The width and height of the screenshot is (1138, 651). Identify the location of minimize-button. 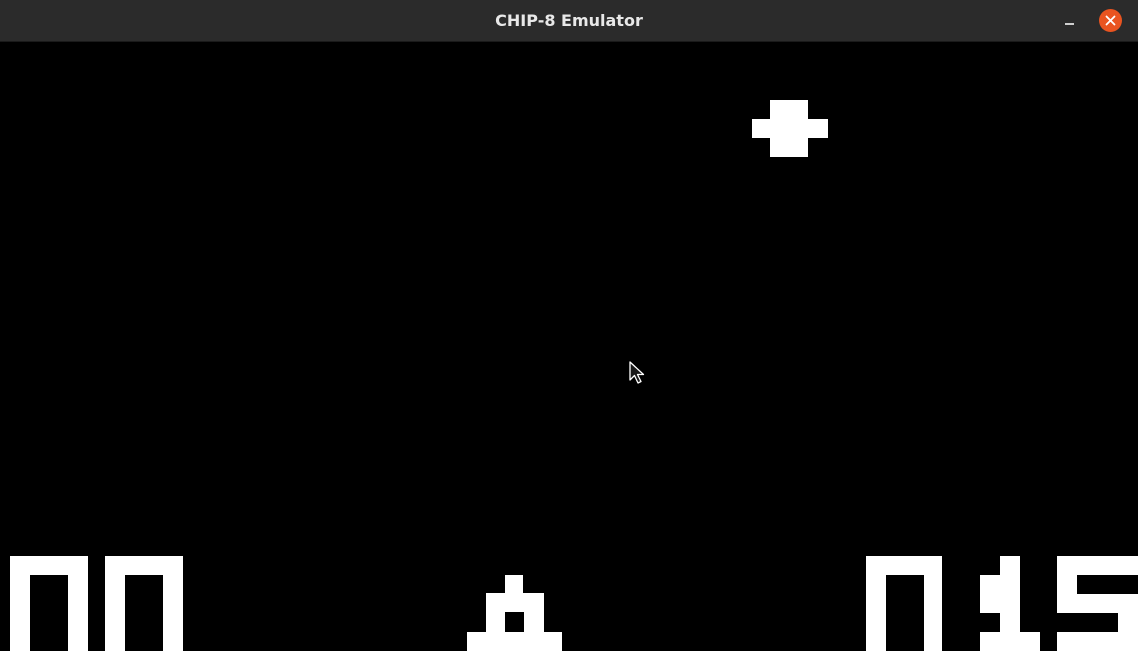
(1070, 21).